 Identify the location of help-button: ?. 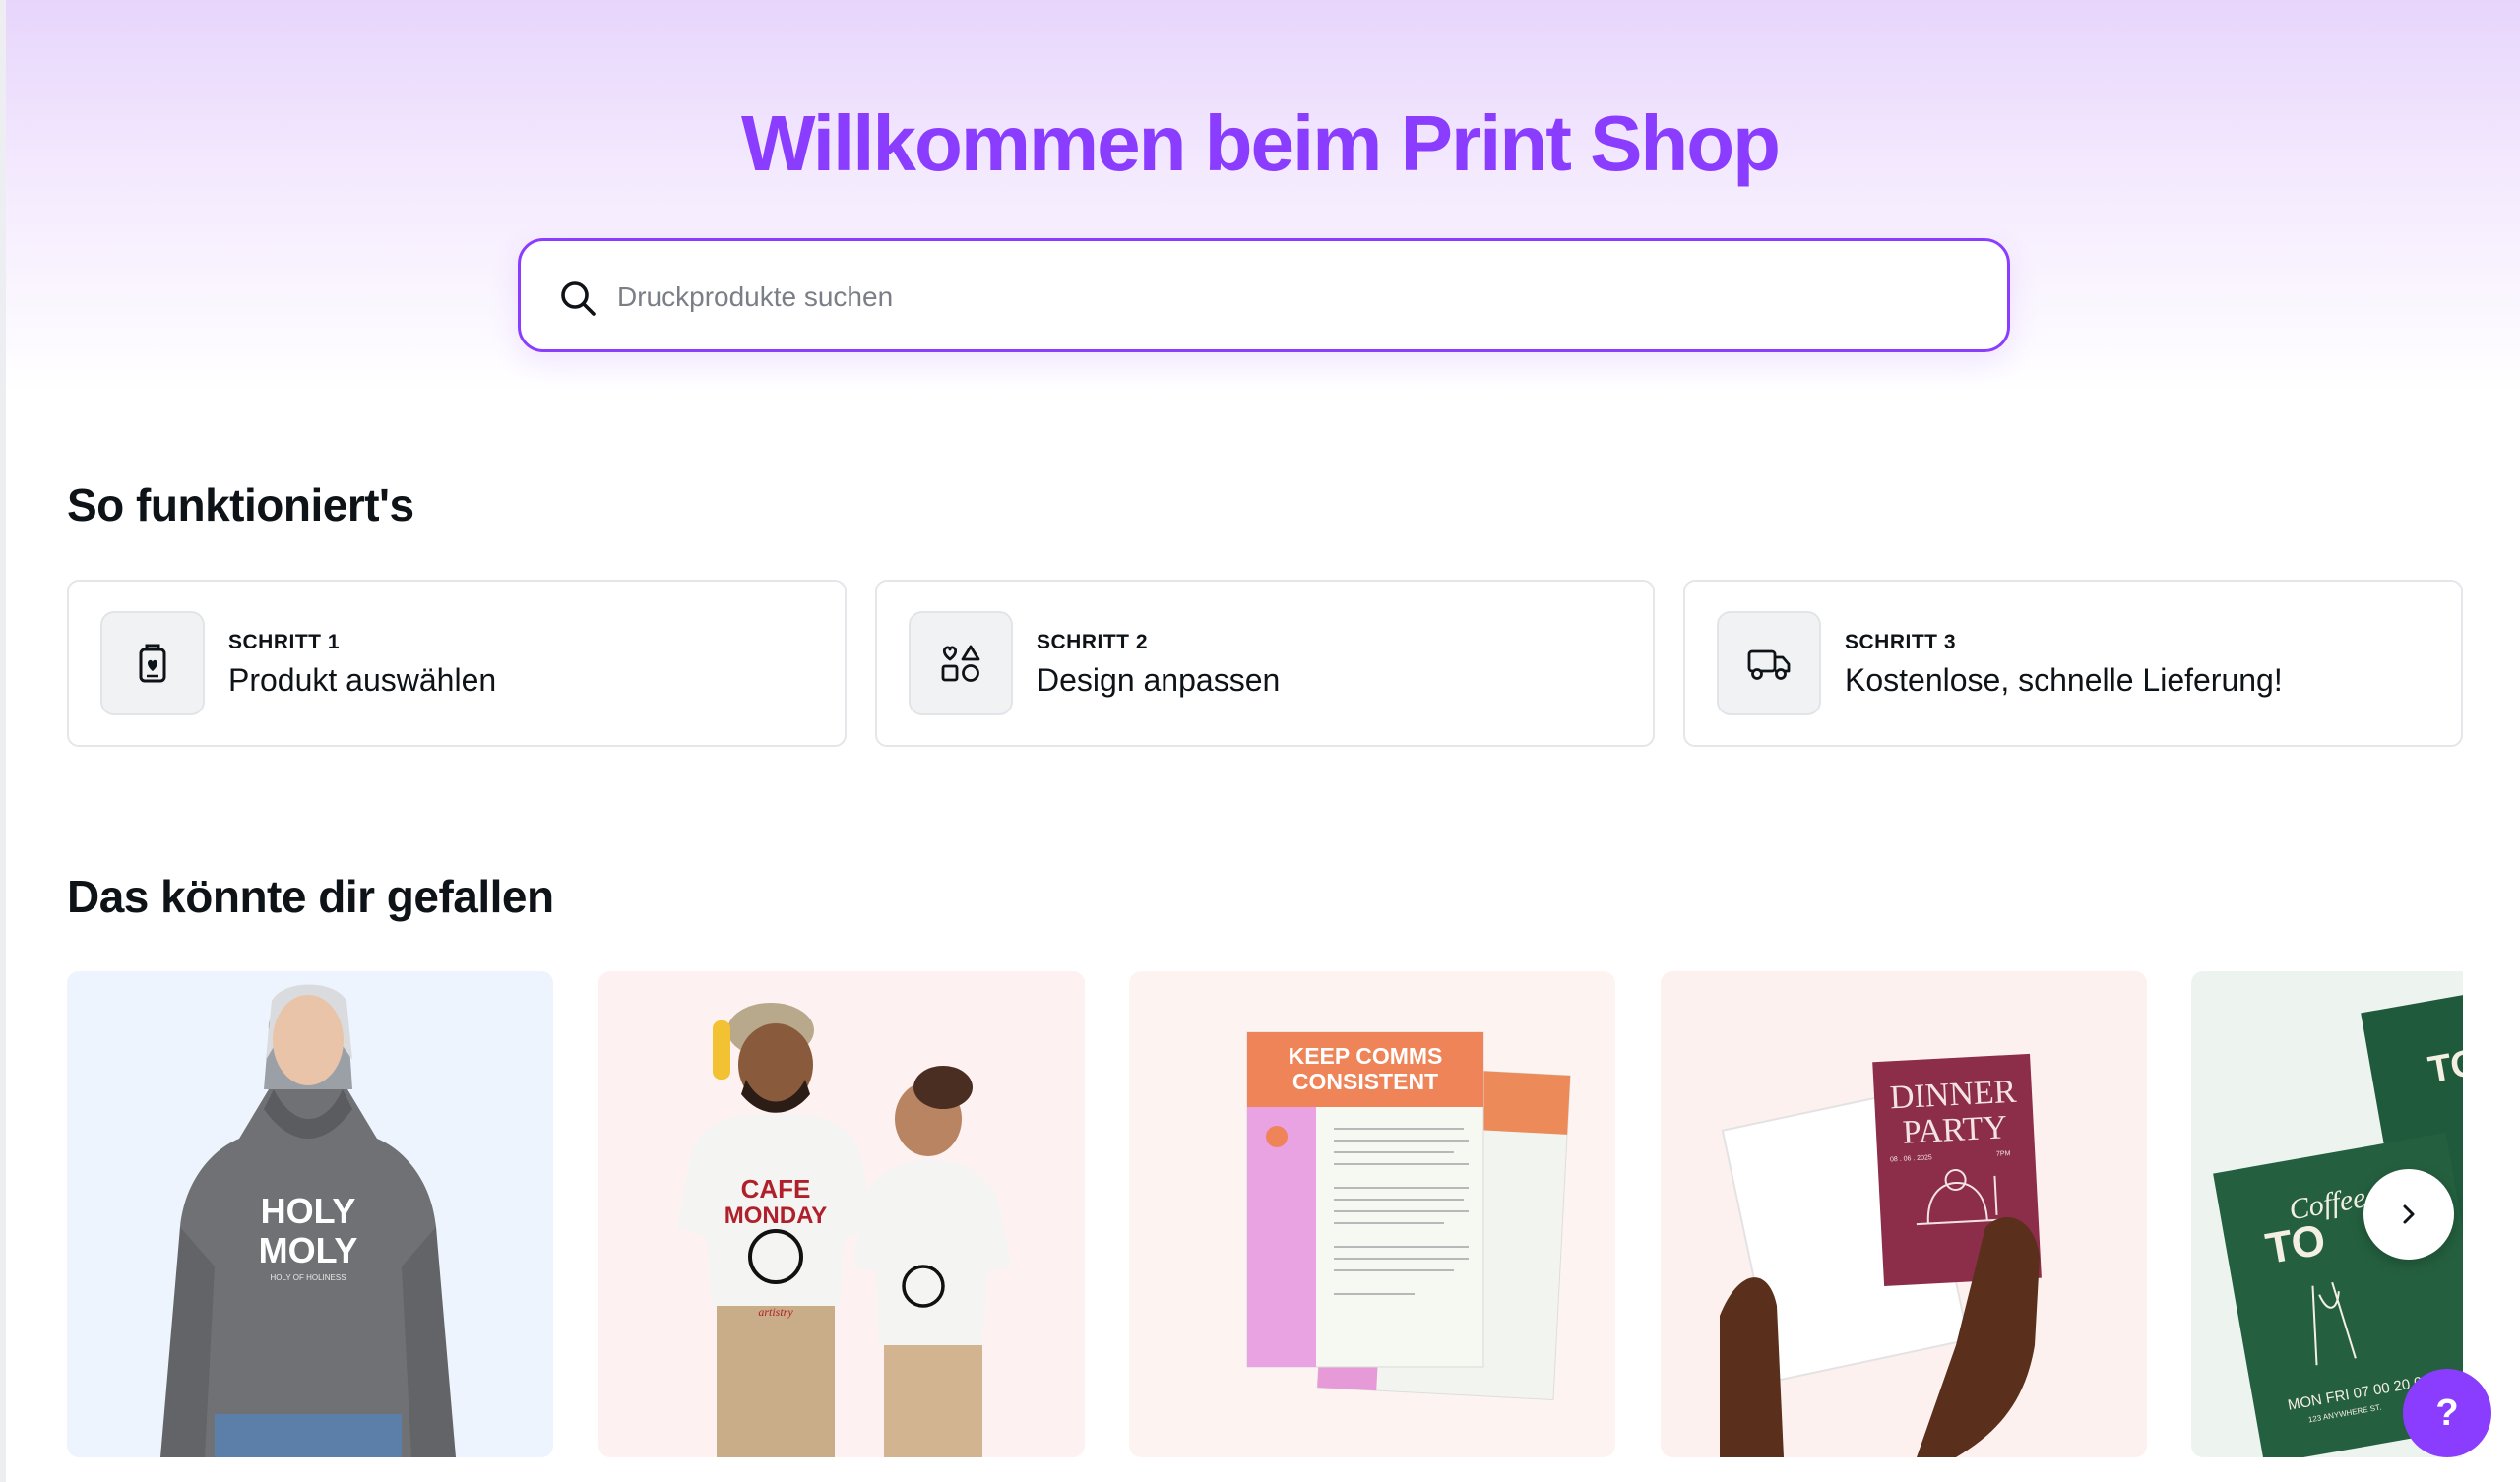
(2447, 1413).